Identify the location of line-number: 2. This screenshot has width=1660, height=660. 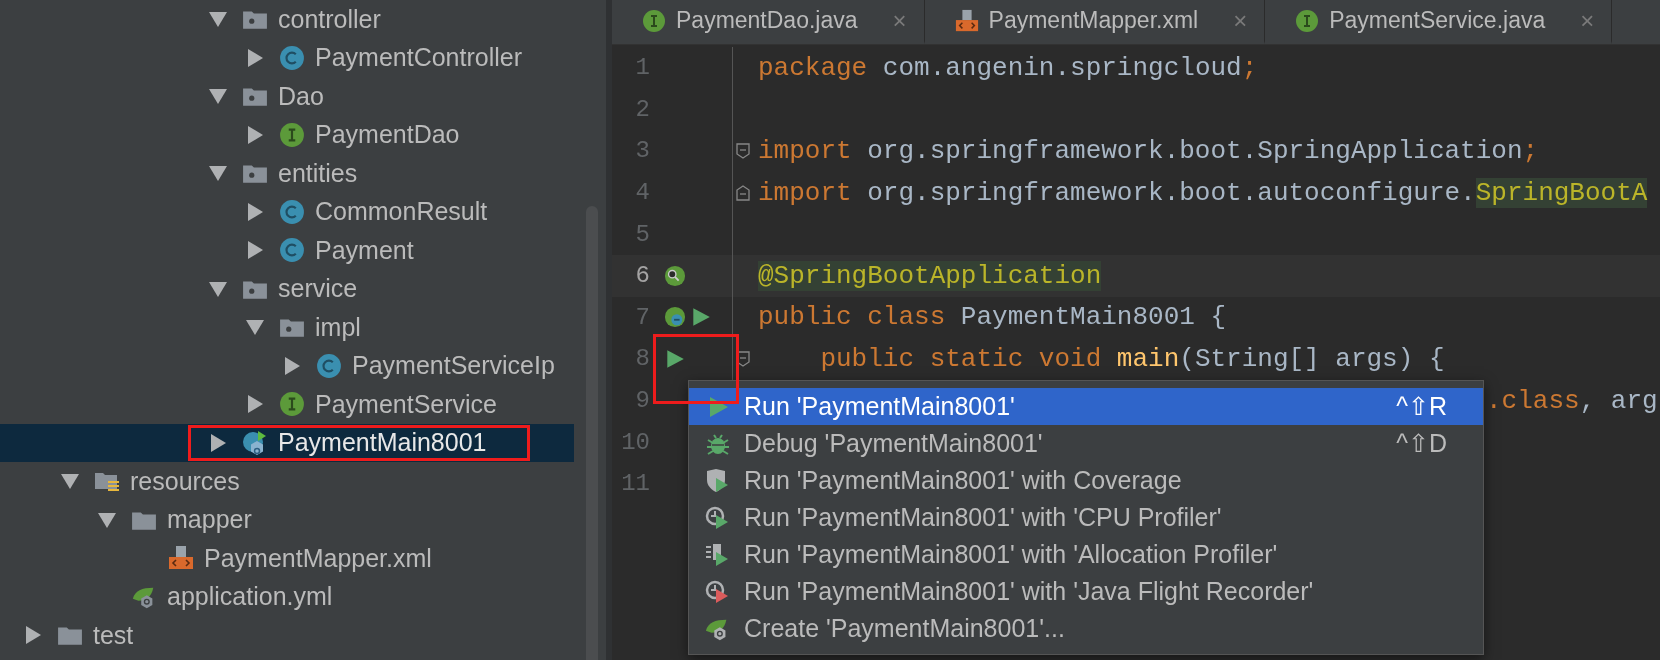
(642, 109).